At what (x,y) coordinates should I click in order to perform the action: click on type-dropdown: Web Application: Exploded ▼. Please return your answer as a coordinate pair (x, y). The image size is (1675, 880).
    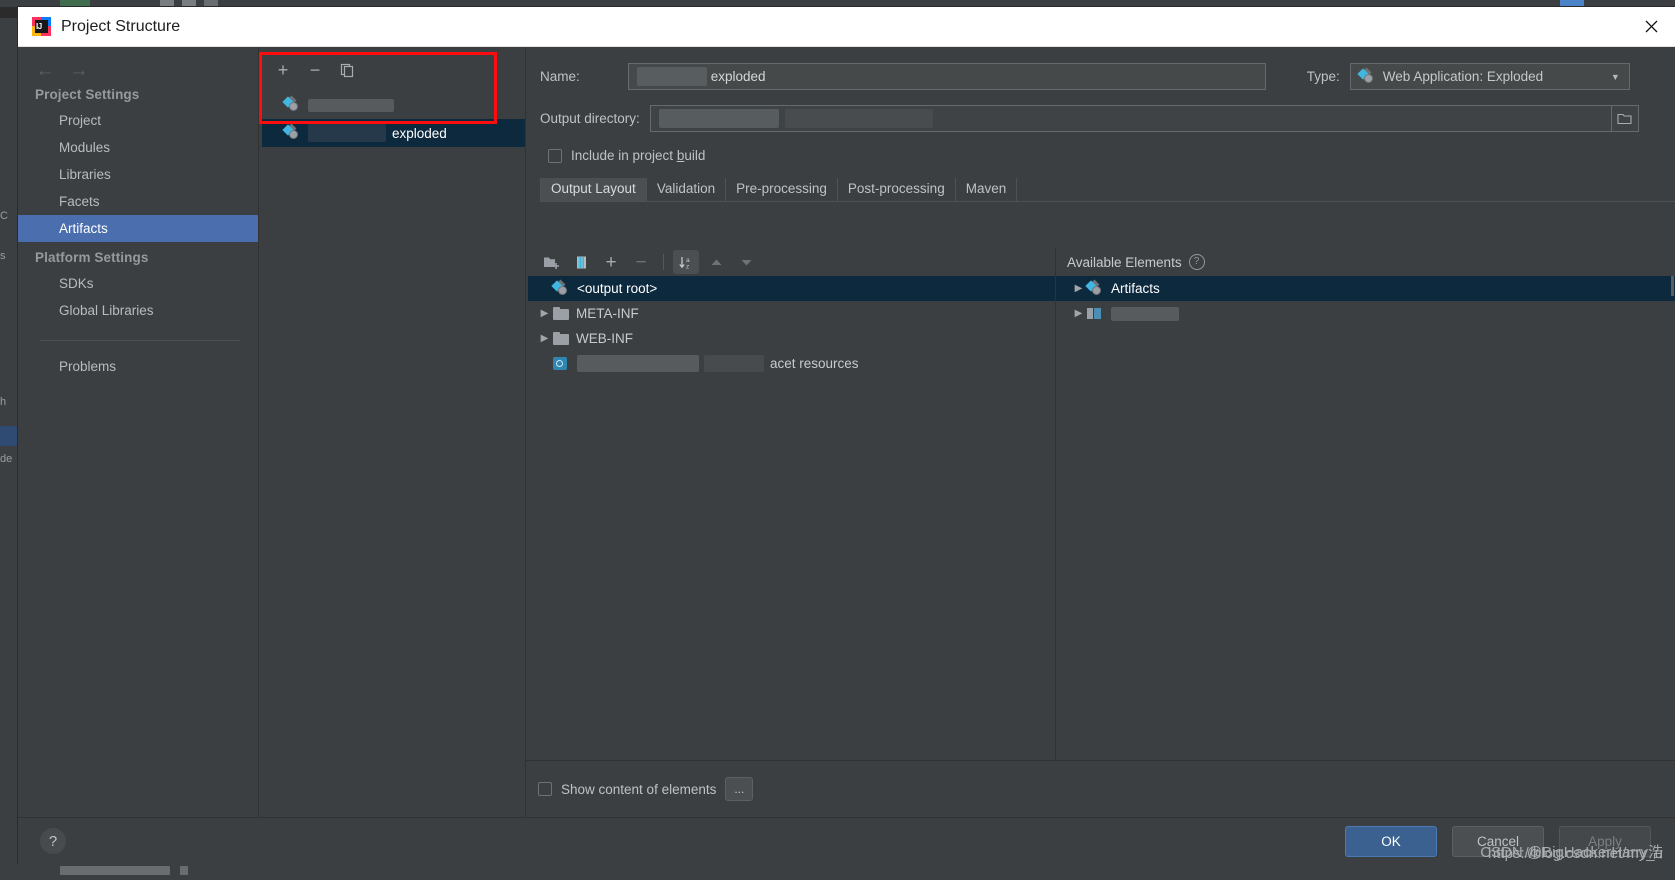
    Looking at the image, I should click on (1489, 76).